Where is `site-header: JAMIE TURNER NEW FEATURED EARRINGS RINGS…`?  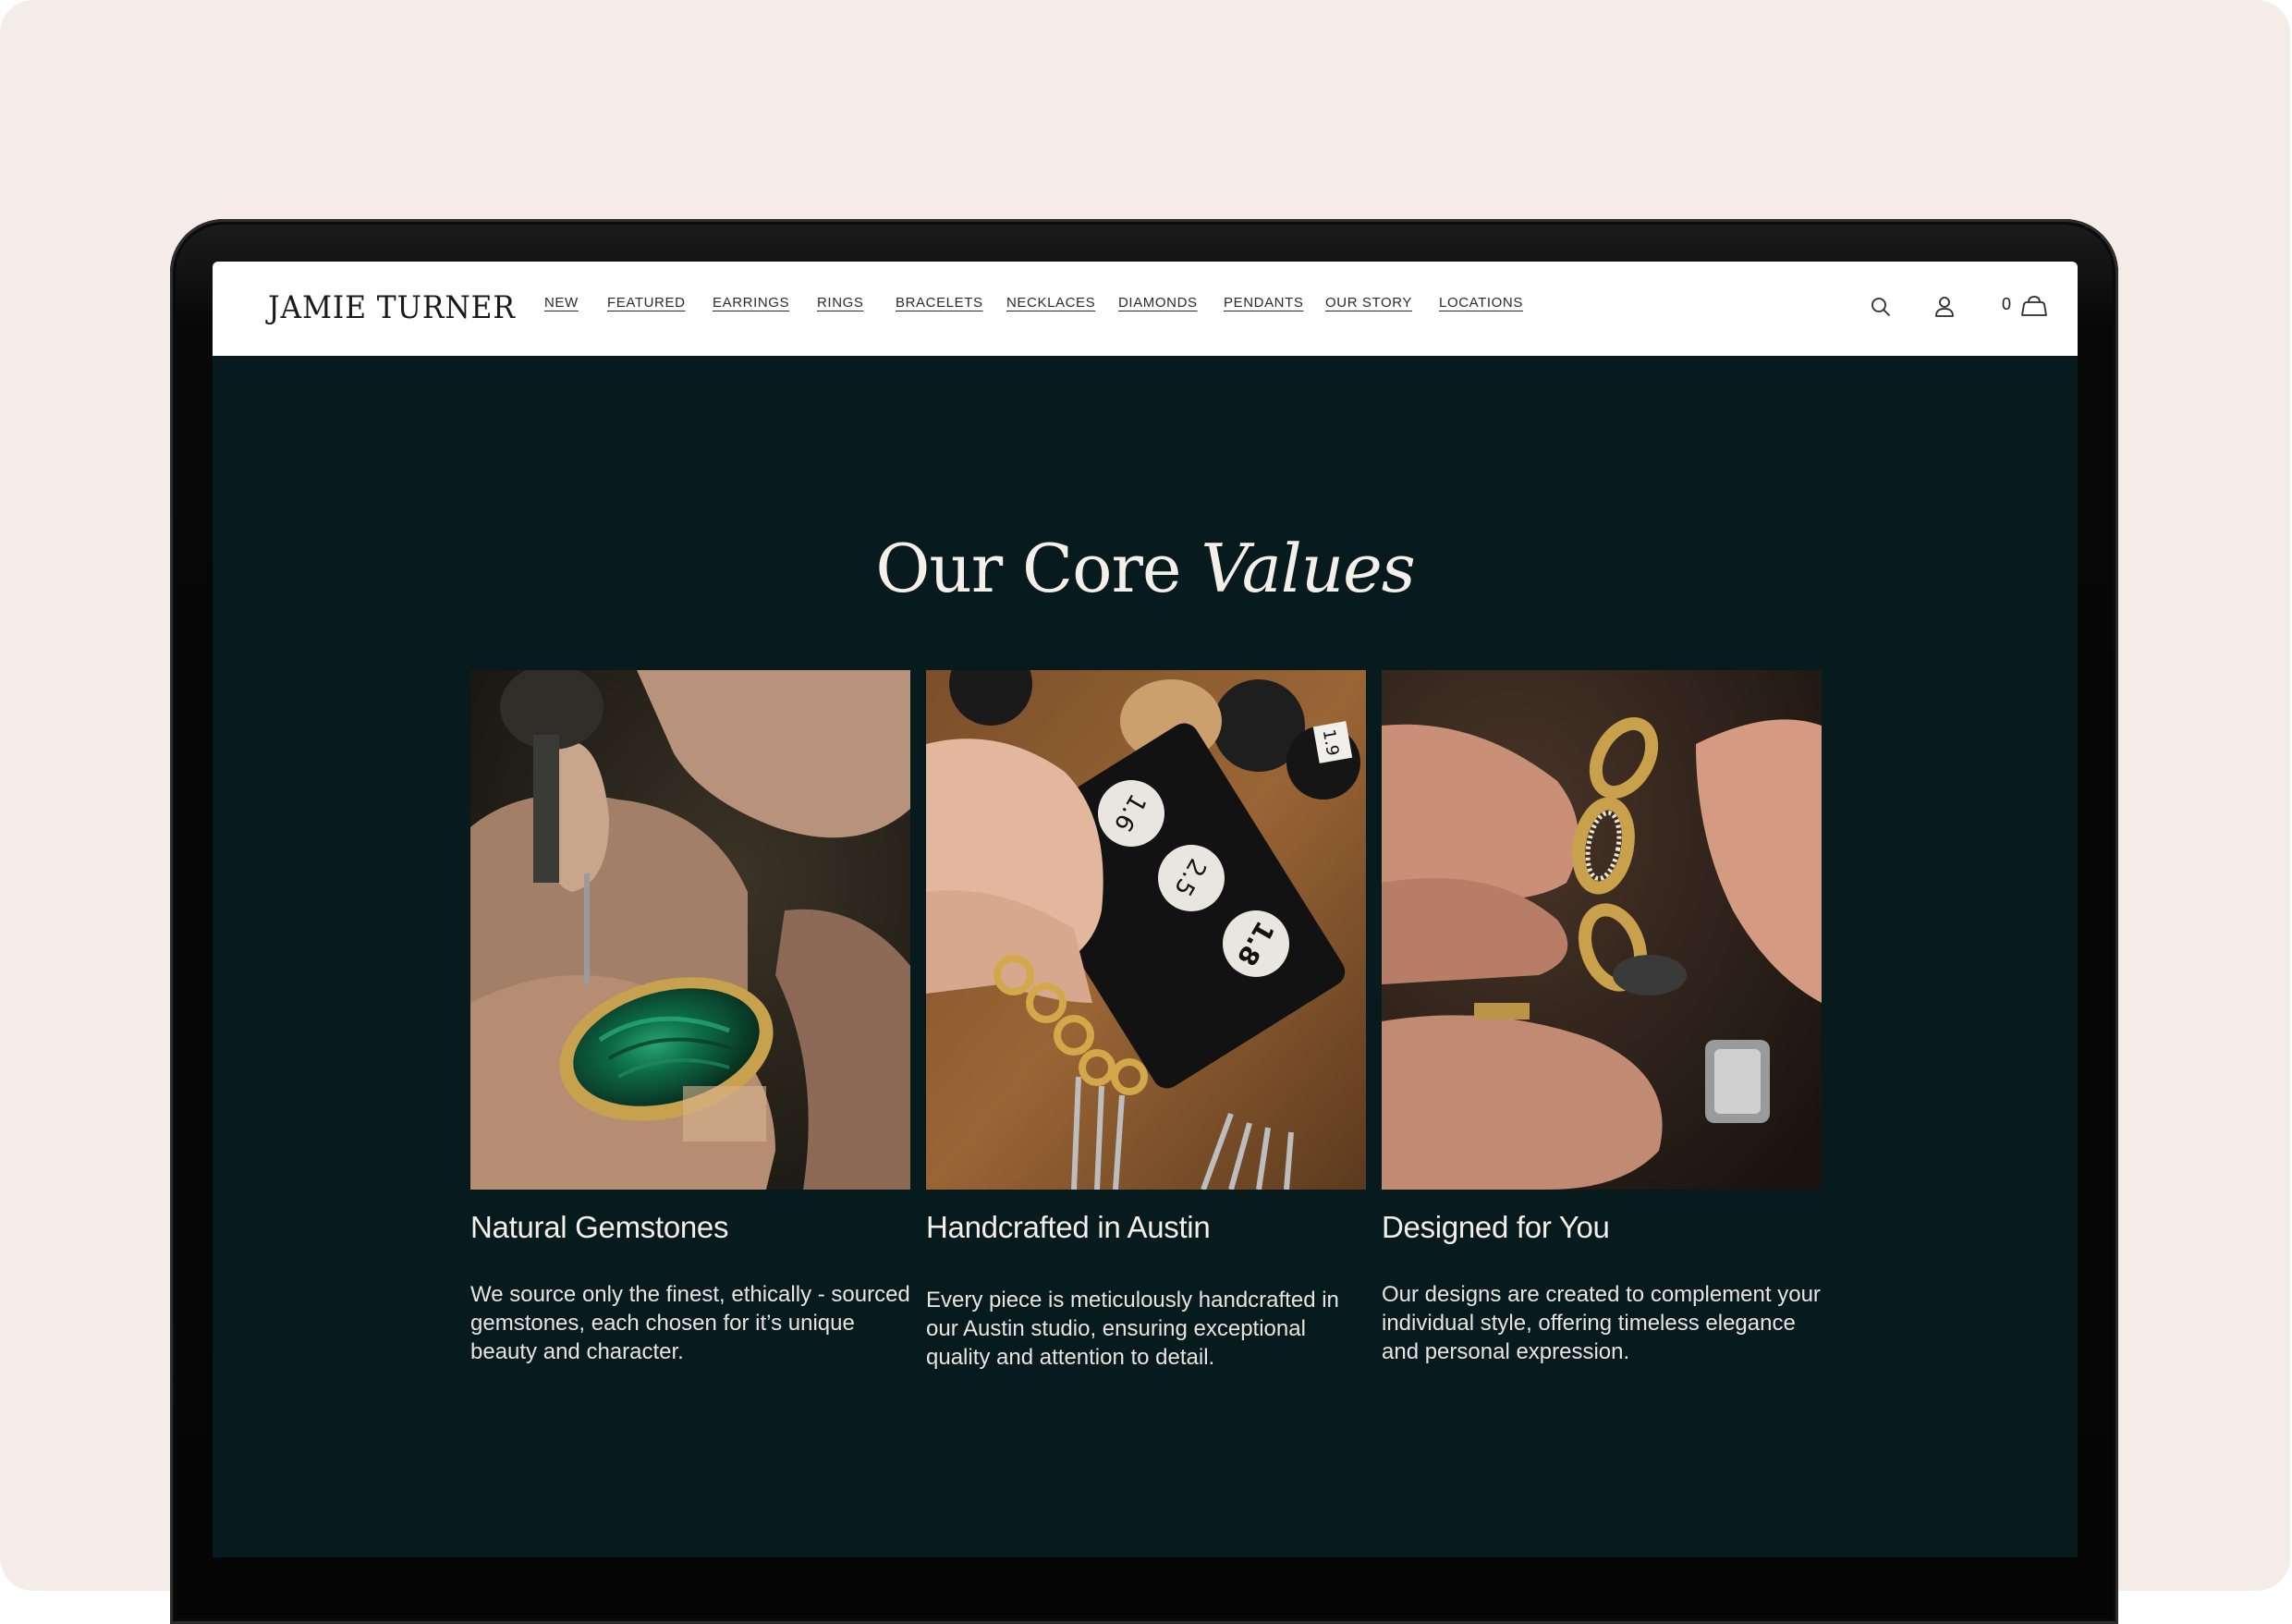 site-header: JAMIE TURNER NEW FEATURED EARRINGS RINGS… is located at coordinates (1145, 309).